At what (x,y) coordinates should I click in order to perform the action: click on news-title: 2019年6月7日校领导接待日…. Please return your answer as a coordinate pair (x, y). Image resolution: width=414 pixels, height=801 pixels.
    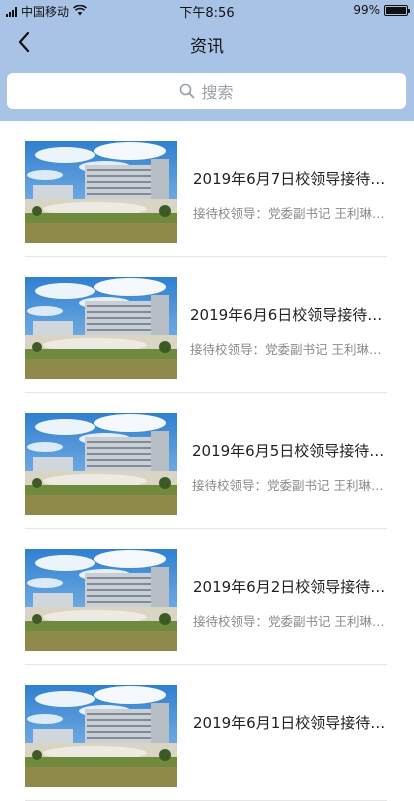
    Looking at the image, I should click on (292, 179).